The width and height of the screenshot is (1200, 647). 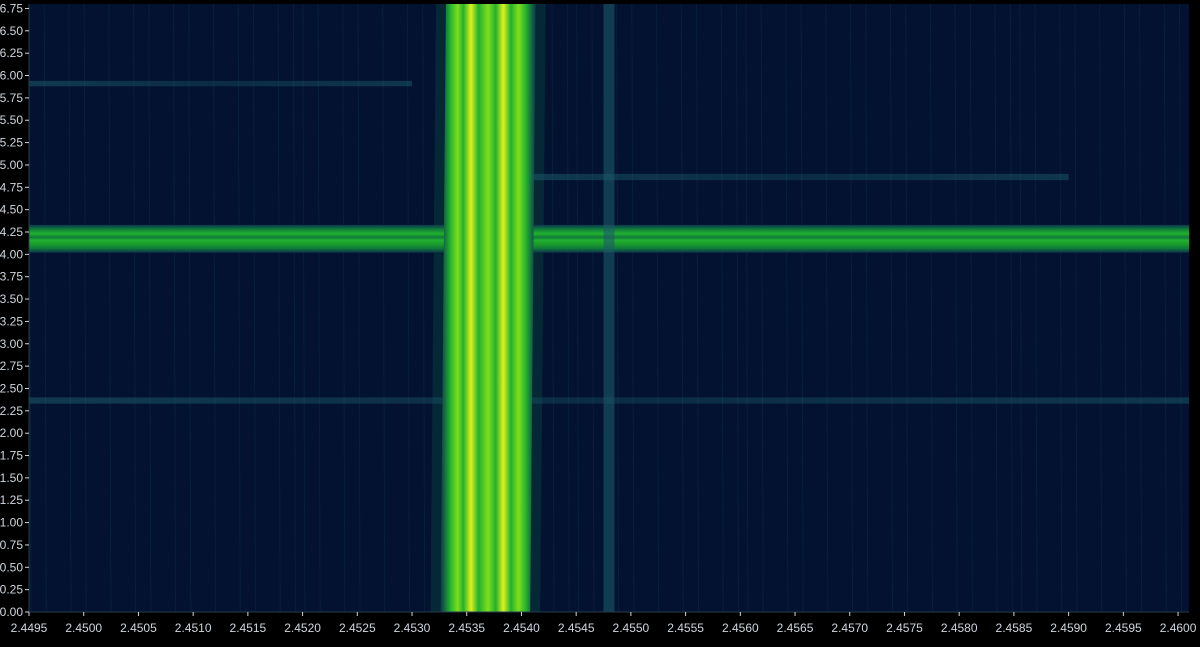 What do you see at coordinates (11, 545) in the screenshot?
I see `y-tick-label: 0.75` at bounding box center [11, 545].